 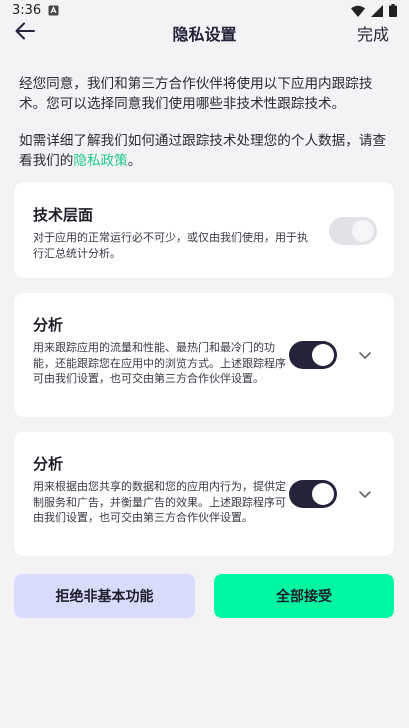 I want to click on analytics-toggle, so click(x=313, y=355).